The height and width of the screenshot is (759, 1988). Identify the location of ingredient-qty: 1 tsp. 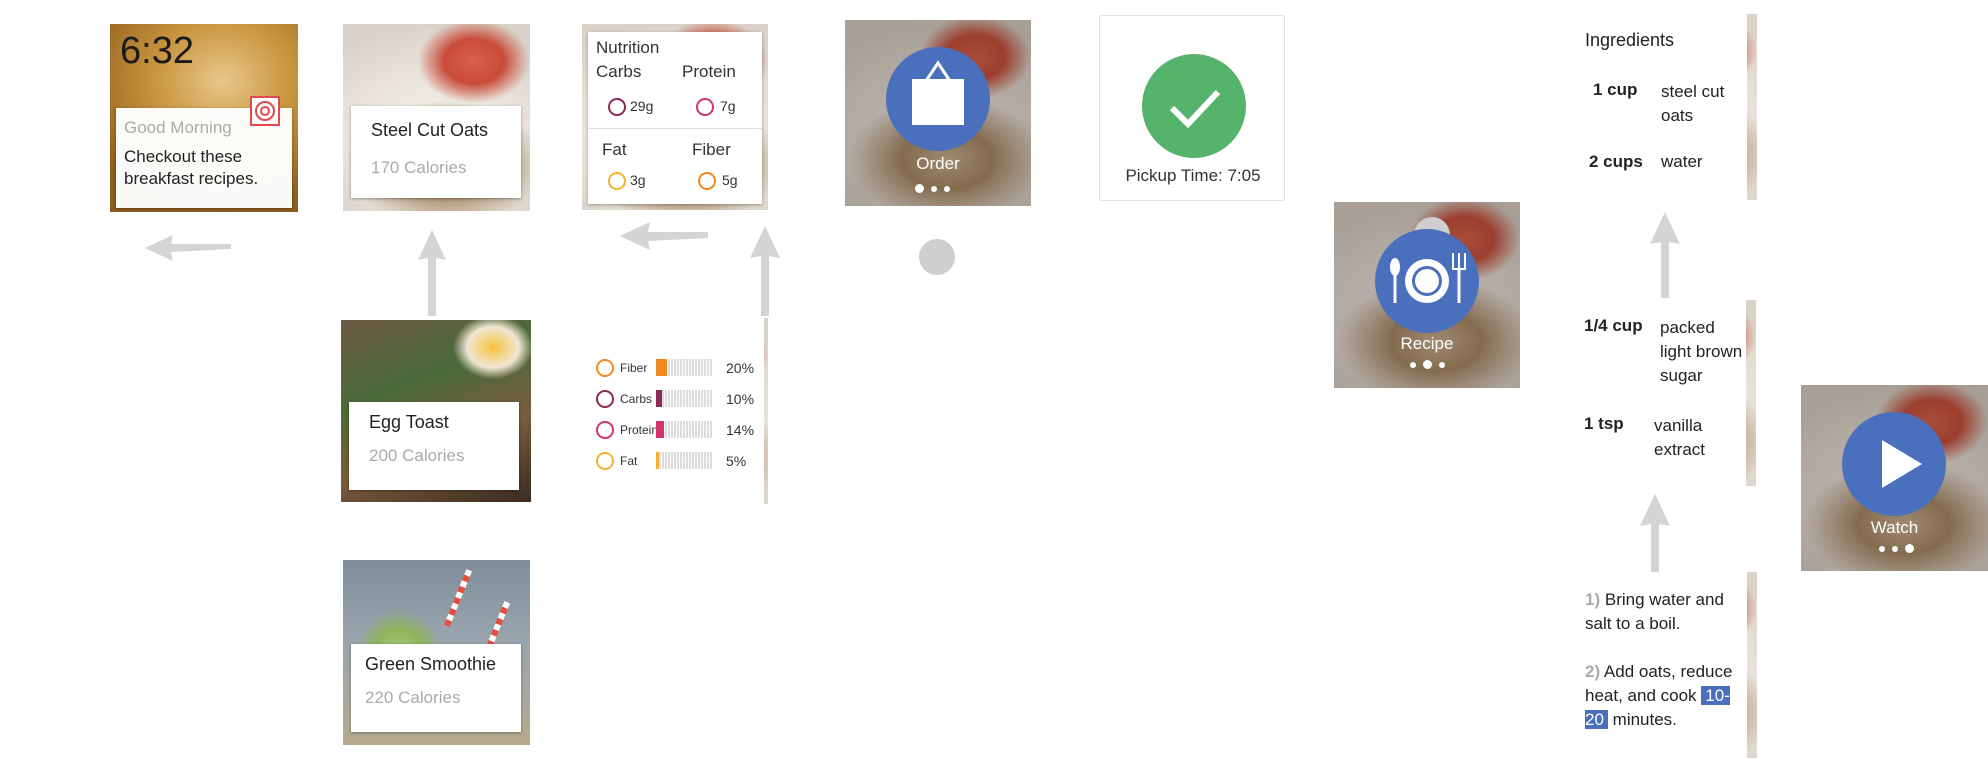
(1604, 423).